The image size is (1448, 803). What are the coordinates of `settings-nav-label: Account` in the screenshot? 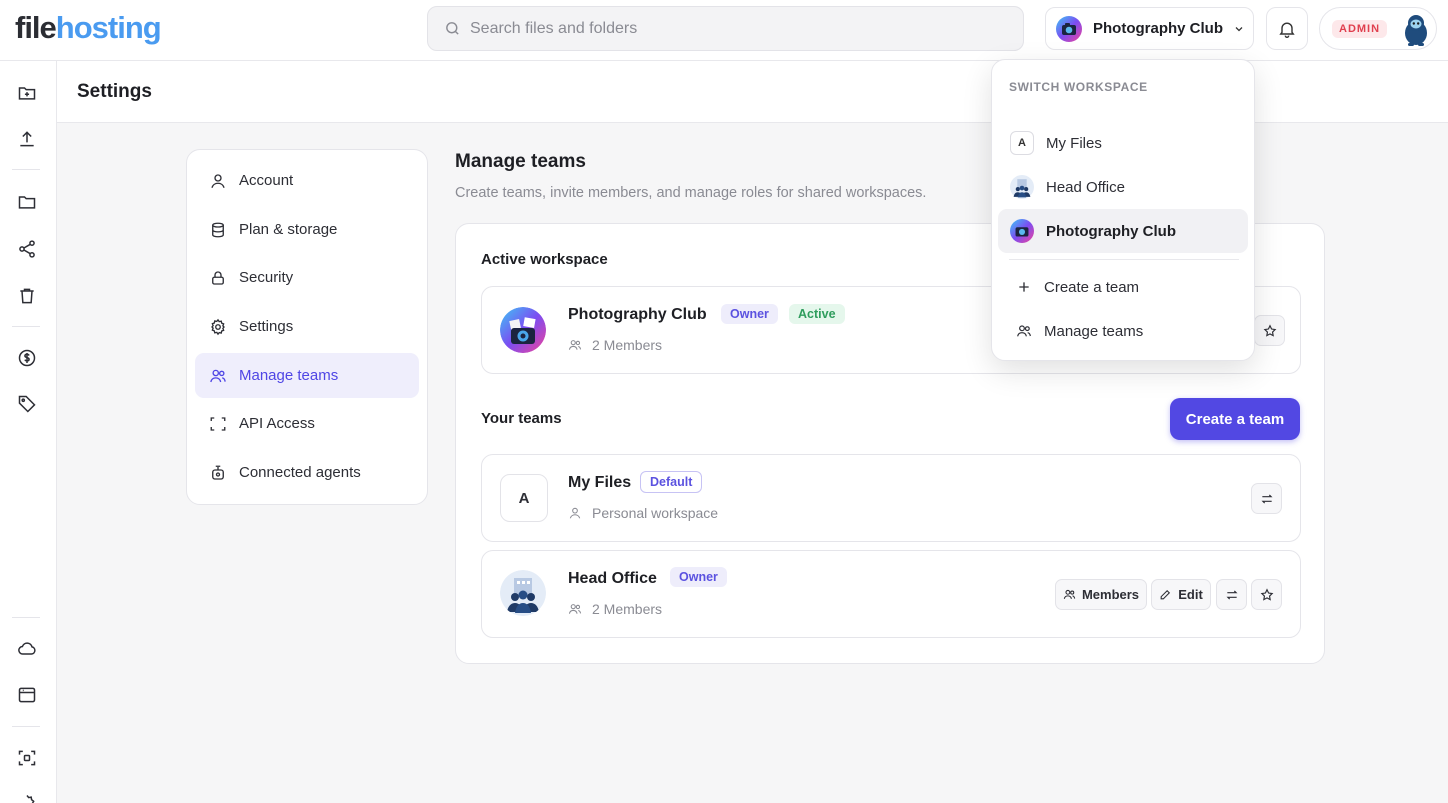 It's located at (266, 180).